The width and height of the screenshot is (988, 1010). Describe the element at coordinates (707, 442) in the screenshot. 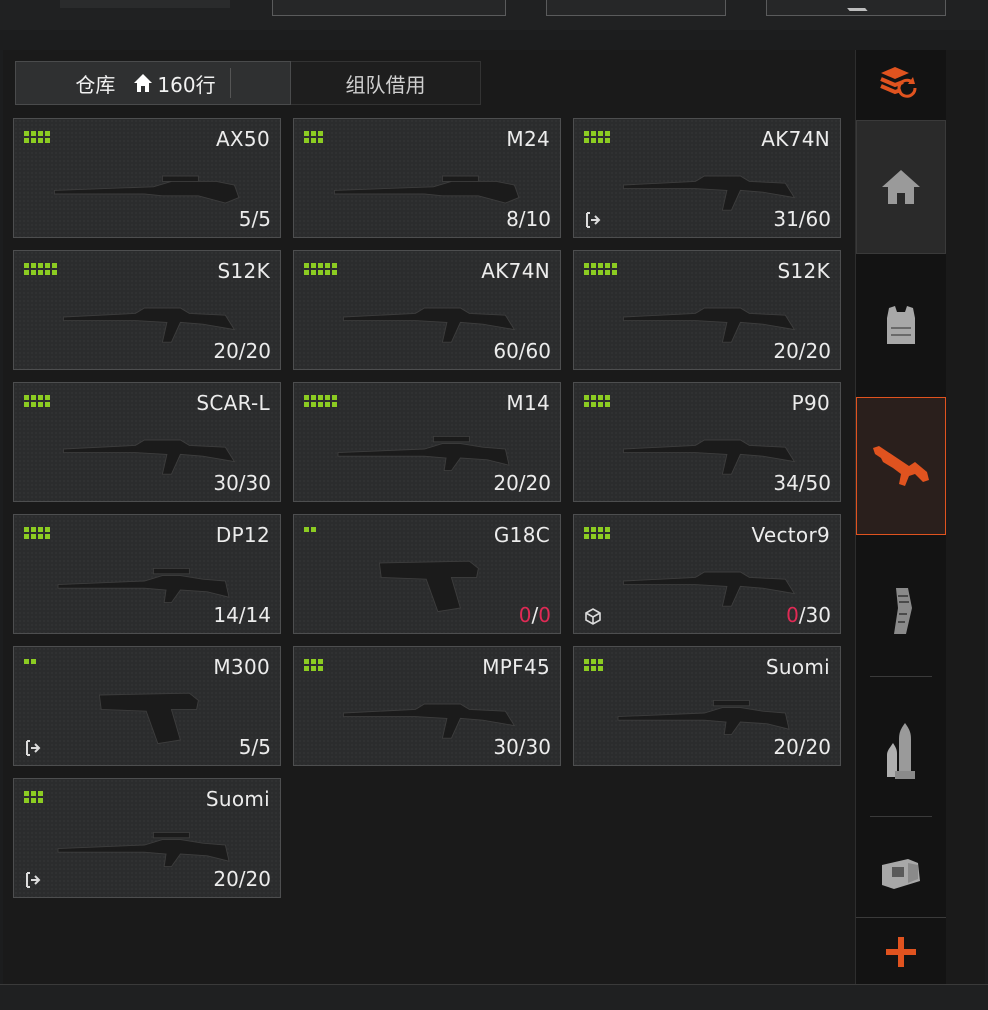

I see `weapon-card: P90 34/50` at that location.